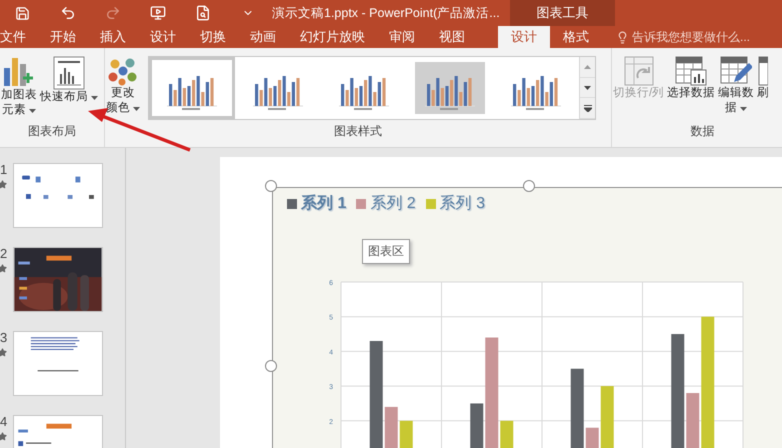  What do you see at coordinates (562, 13) in the screenshot?
I see `context-tab-group: 图表工具` at bounding box center [562, 13].